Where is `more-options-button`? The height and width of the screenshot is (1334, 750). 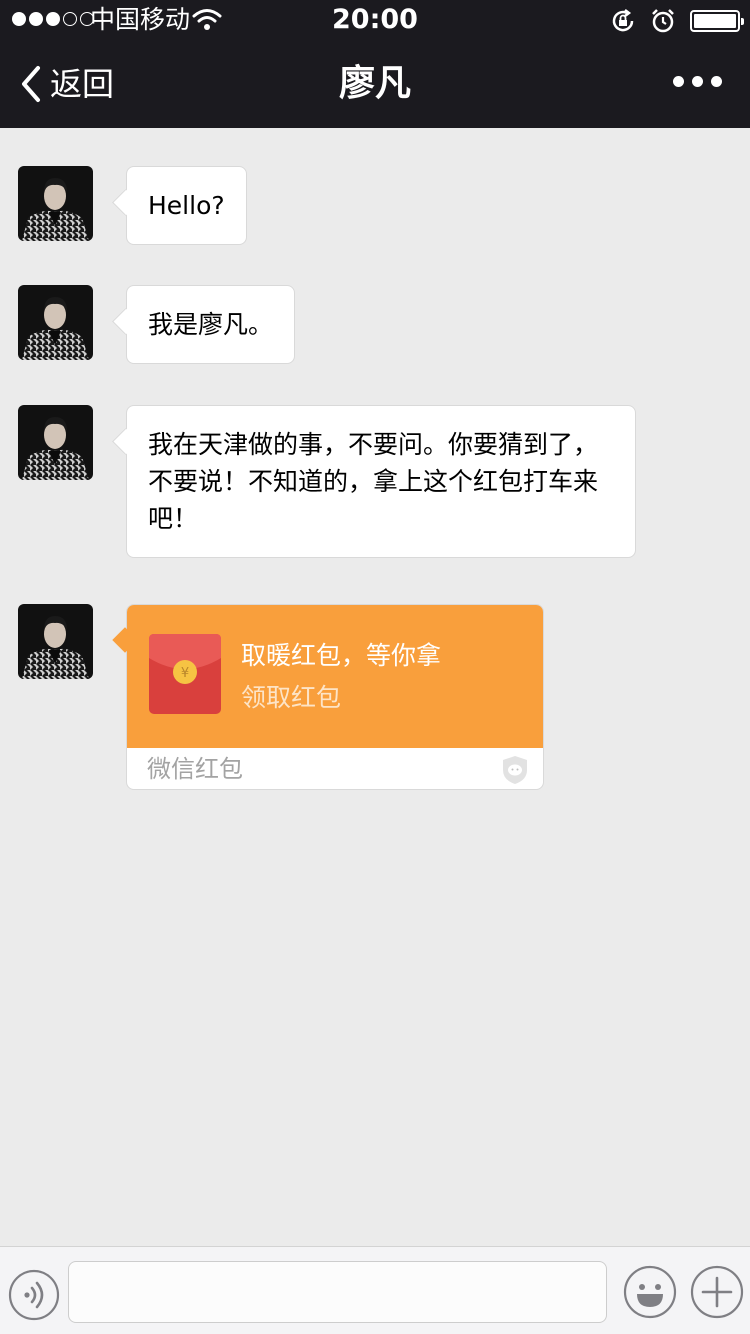
more-options-button is located at coordinates (697, 81).